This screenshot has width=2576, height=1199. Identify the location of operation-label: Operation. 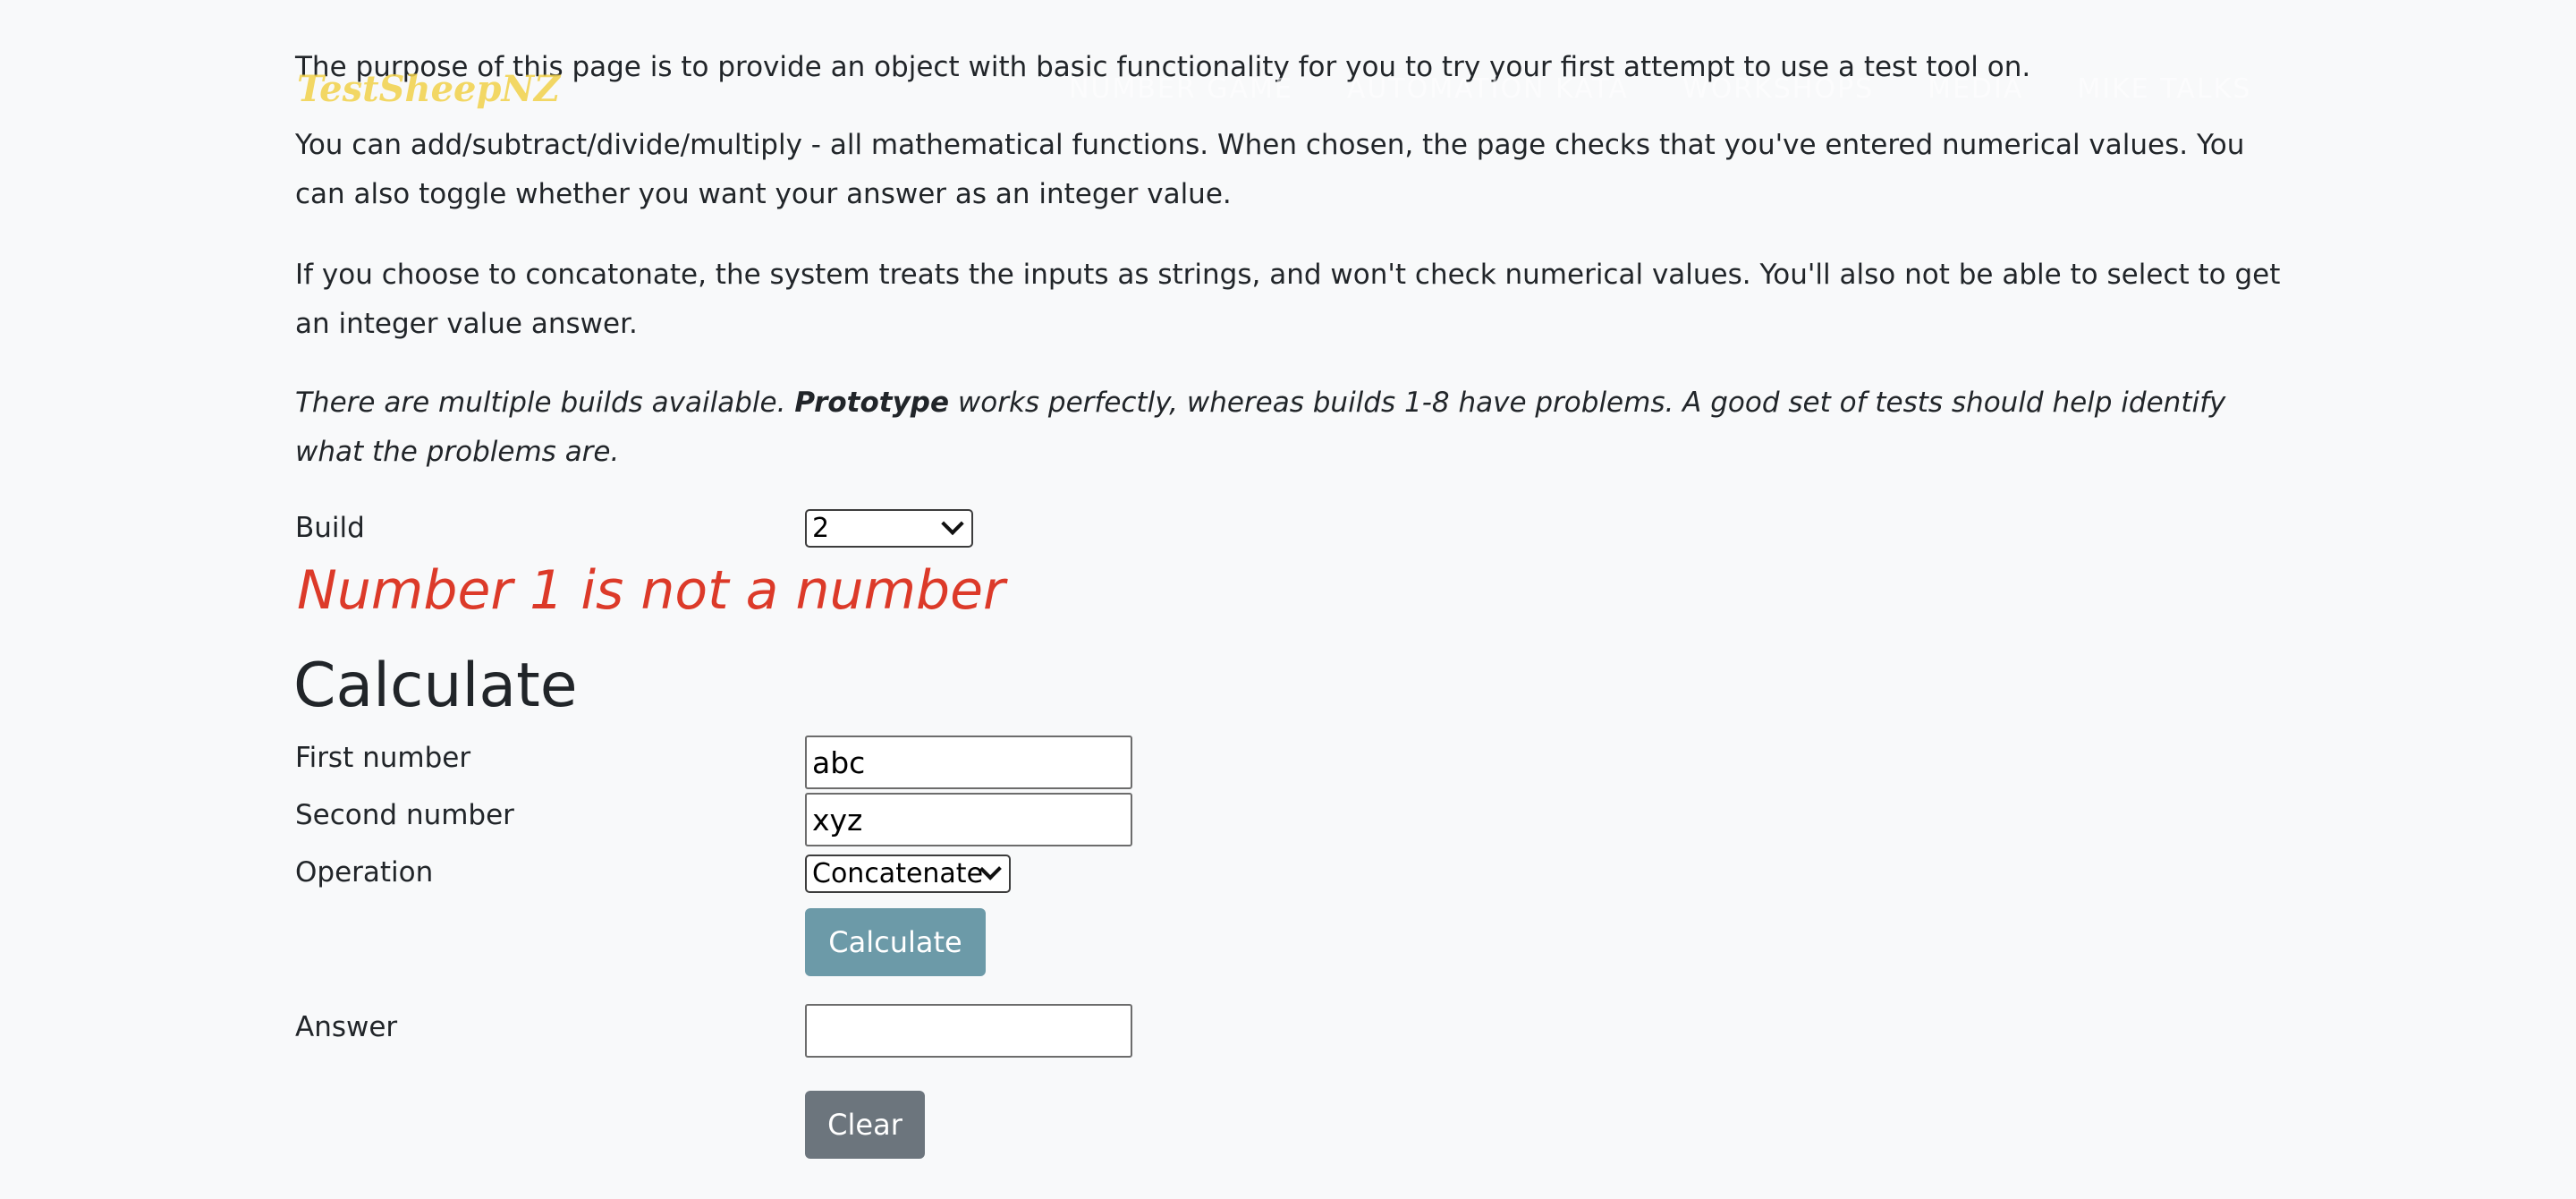
(364, 872).